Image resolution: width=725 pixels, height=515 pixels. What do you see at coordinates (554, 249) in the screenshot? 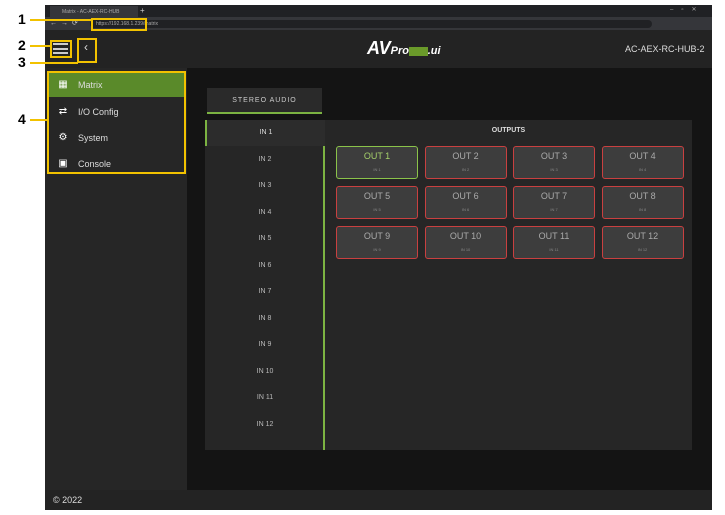
I see `output-source: IN 11` at bounding box center [554, 249].